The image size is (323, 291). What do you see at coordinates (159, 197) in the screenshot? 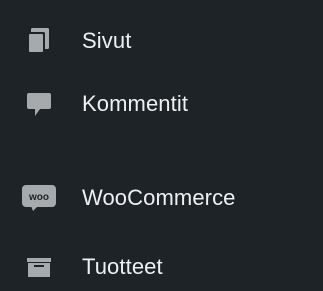
I see `sidebar-item-label: WooCommerce` at bounding box center [159, 197].